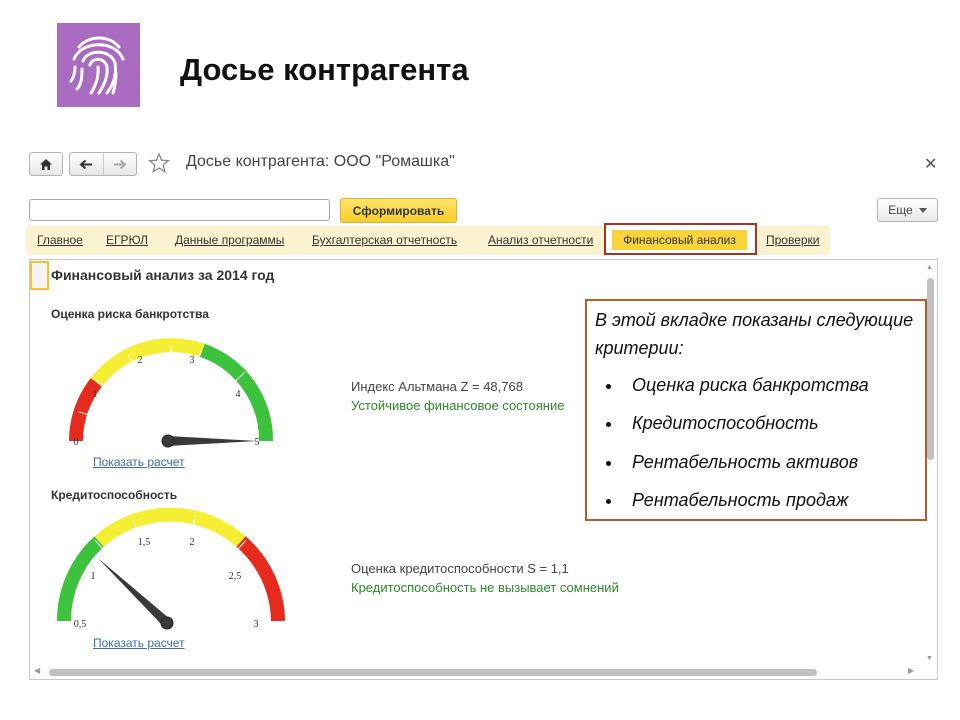 This screenshot has width=960, height=720. Describe the element at coordinates (437, 386) in the screenshot. I see `altman-index: Индекс Альтмана Z = 48,768` at that location.